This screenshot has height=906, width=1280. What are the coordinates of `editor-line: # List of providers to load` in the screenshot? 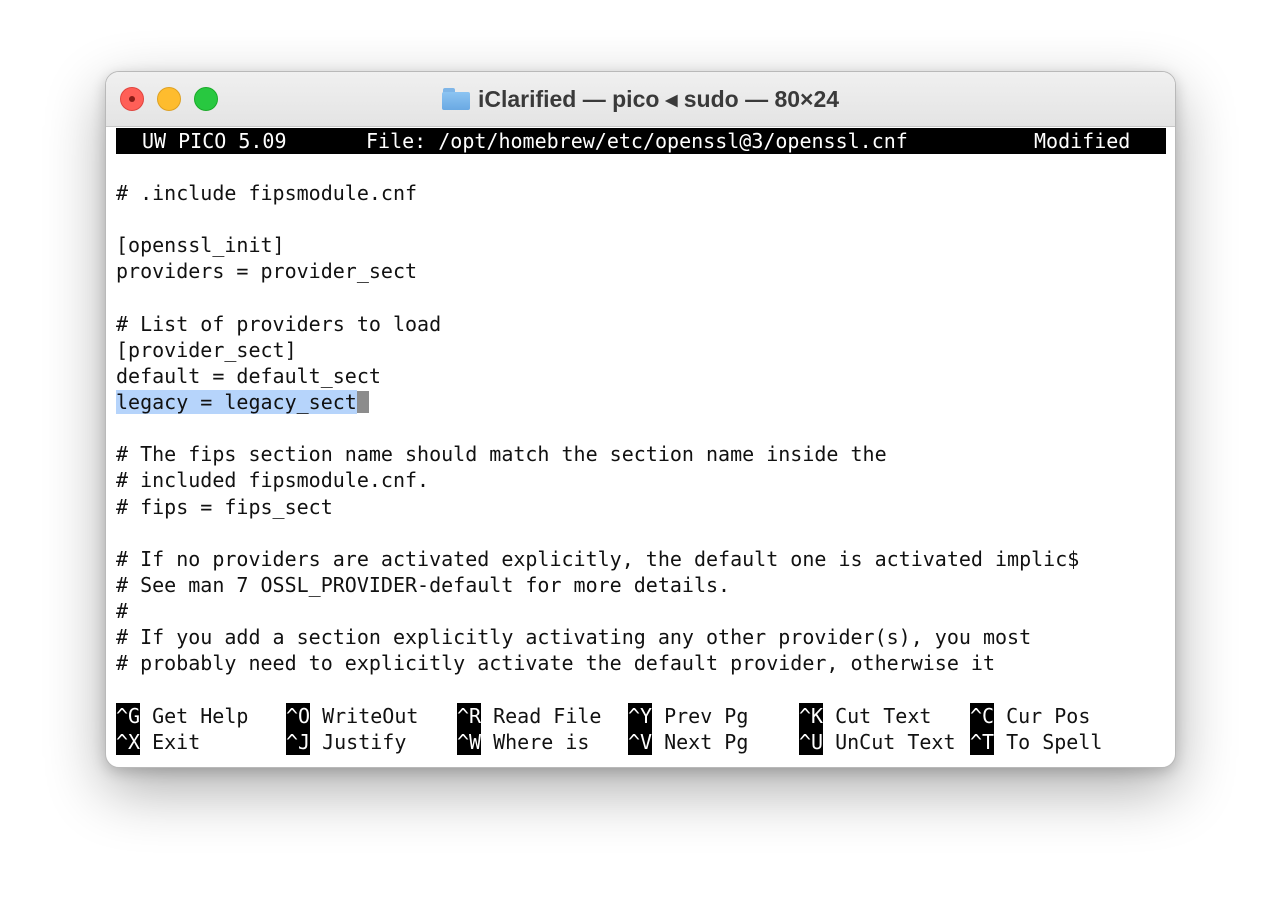 It's located at (278, 324).